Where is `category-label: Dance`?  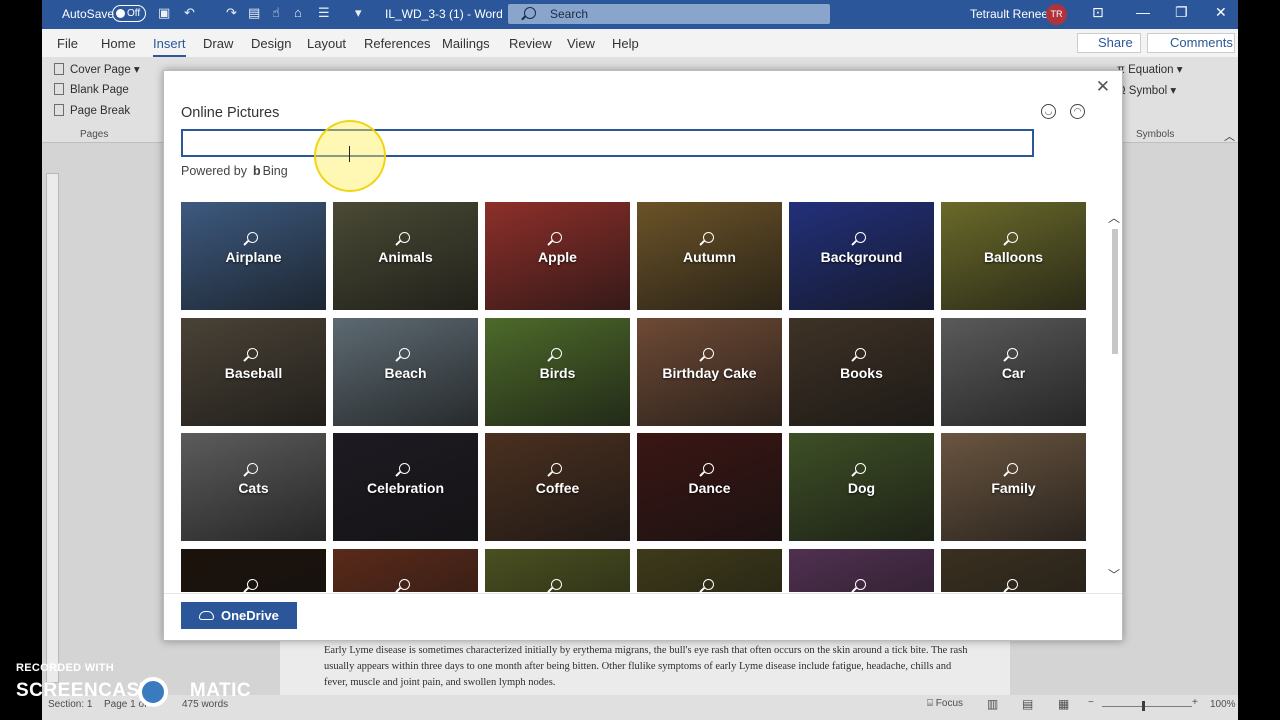
category-label: Dance is located at coordinates (709, 488).